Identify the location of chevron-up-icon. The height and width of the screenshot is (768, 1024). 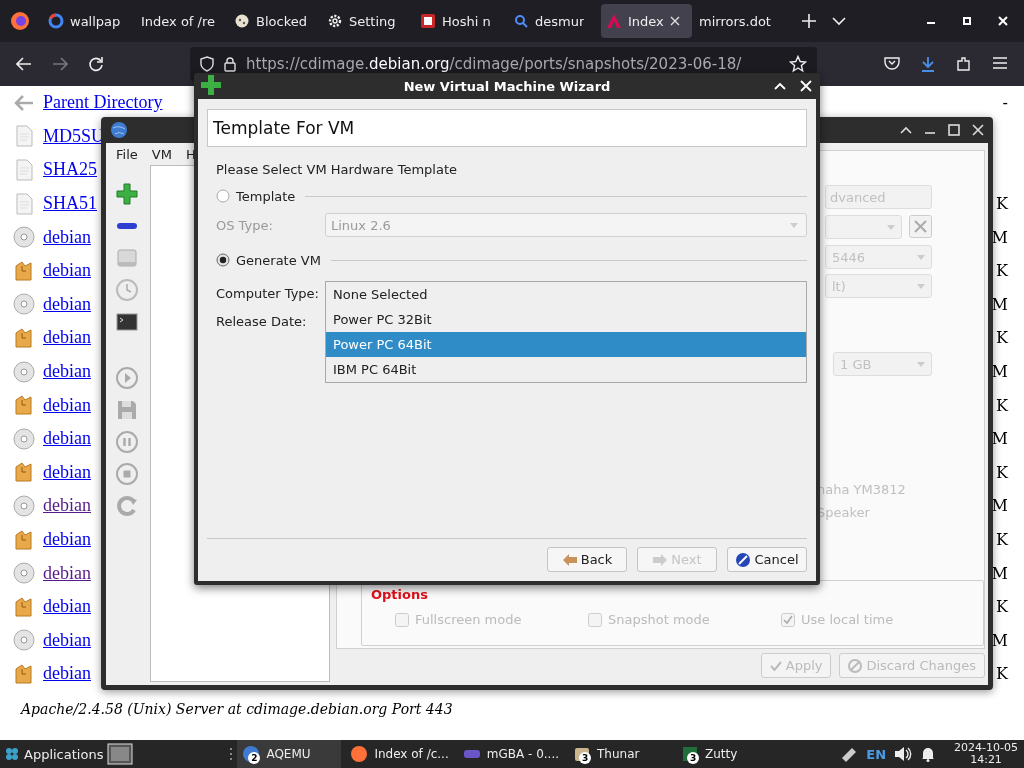
(906, 130).